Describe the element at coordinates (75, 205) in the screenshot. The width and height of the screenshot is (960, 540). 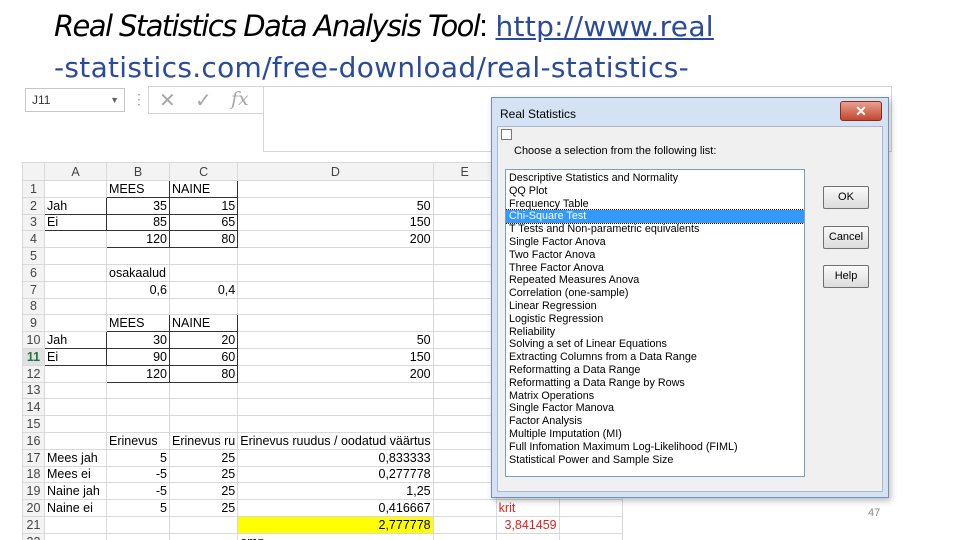
I see `cell-A2: Jah` at that location.